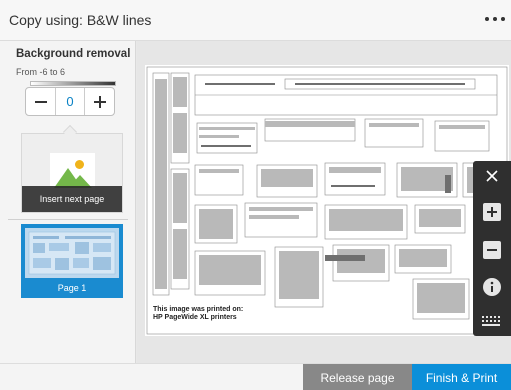 The height and width of the screenshot is (390, 511). Describe the element at coordinates (198, 309) in the screenshot. I see `print-caption-line1: This image was printed on:` at that location.